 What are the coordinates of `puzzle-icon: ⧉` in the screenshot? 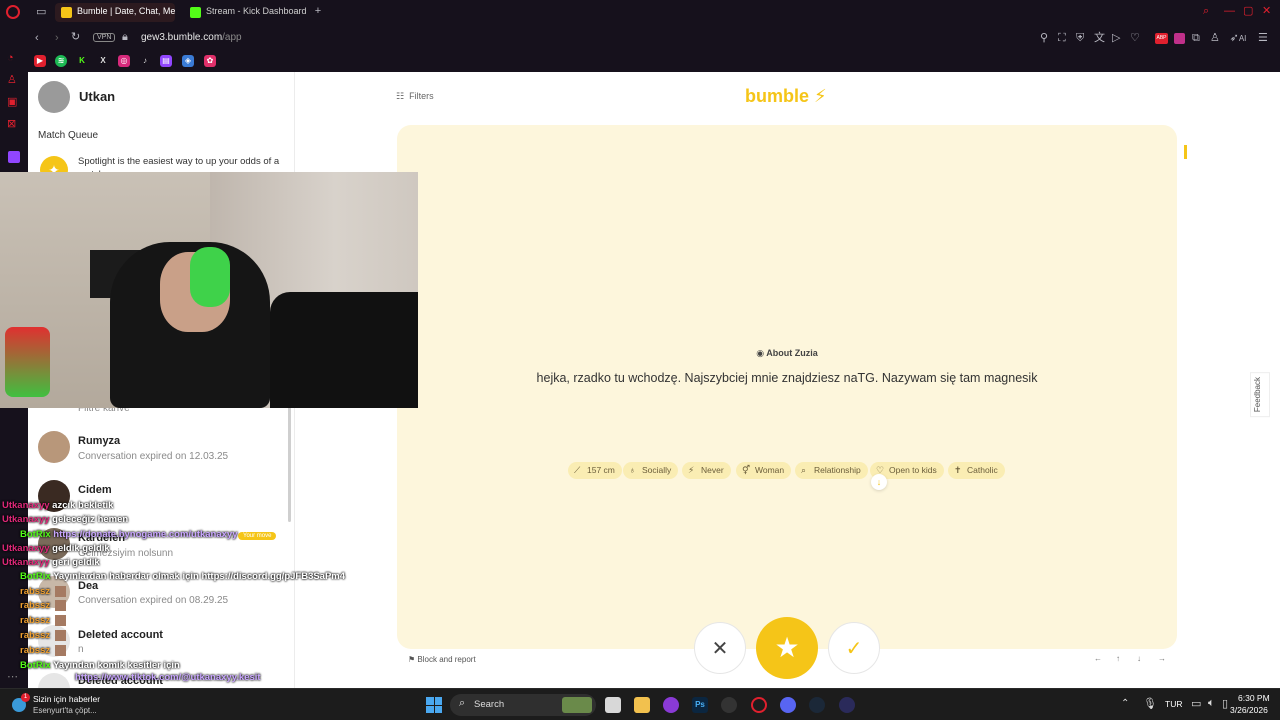 It's located at (1196, 38).